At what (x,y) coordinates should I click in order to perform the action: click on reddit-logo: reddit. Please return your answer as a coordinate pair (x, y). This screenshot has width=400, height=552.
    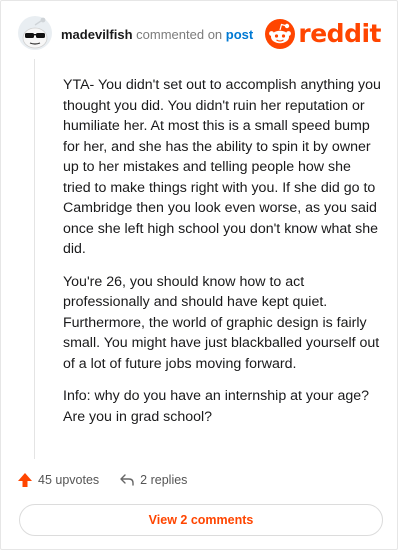
    Looking at the image, I should click on (323, 34).